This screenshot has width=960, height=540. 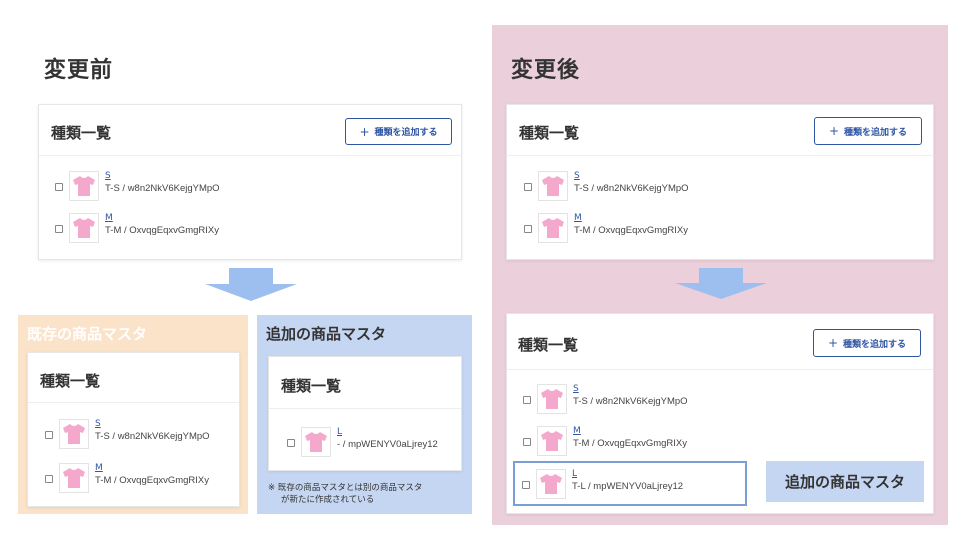 I want to click on added-master-note-line2: が新たに作成されている, so click(x=328, y=500).